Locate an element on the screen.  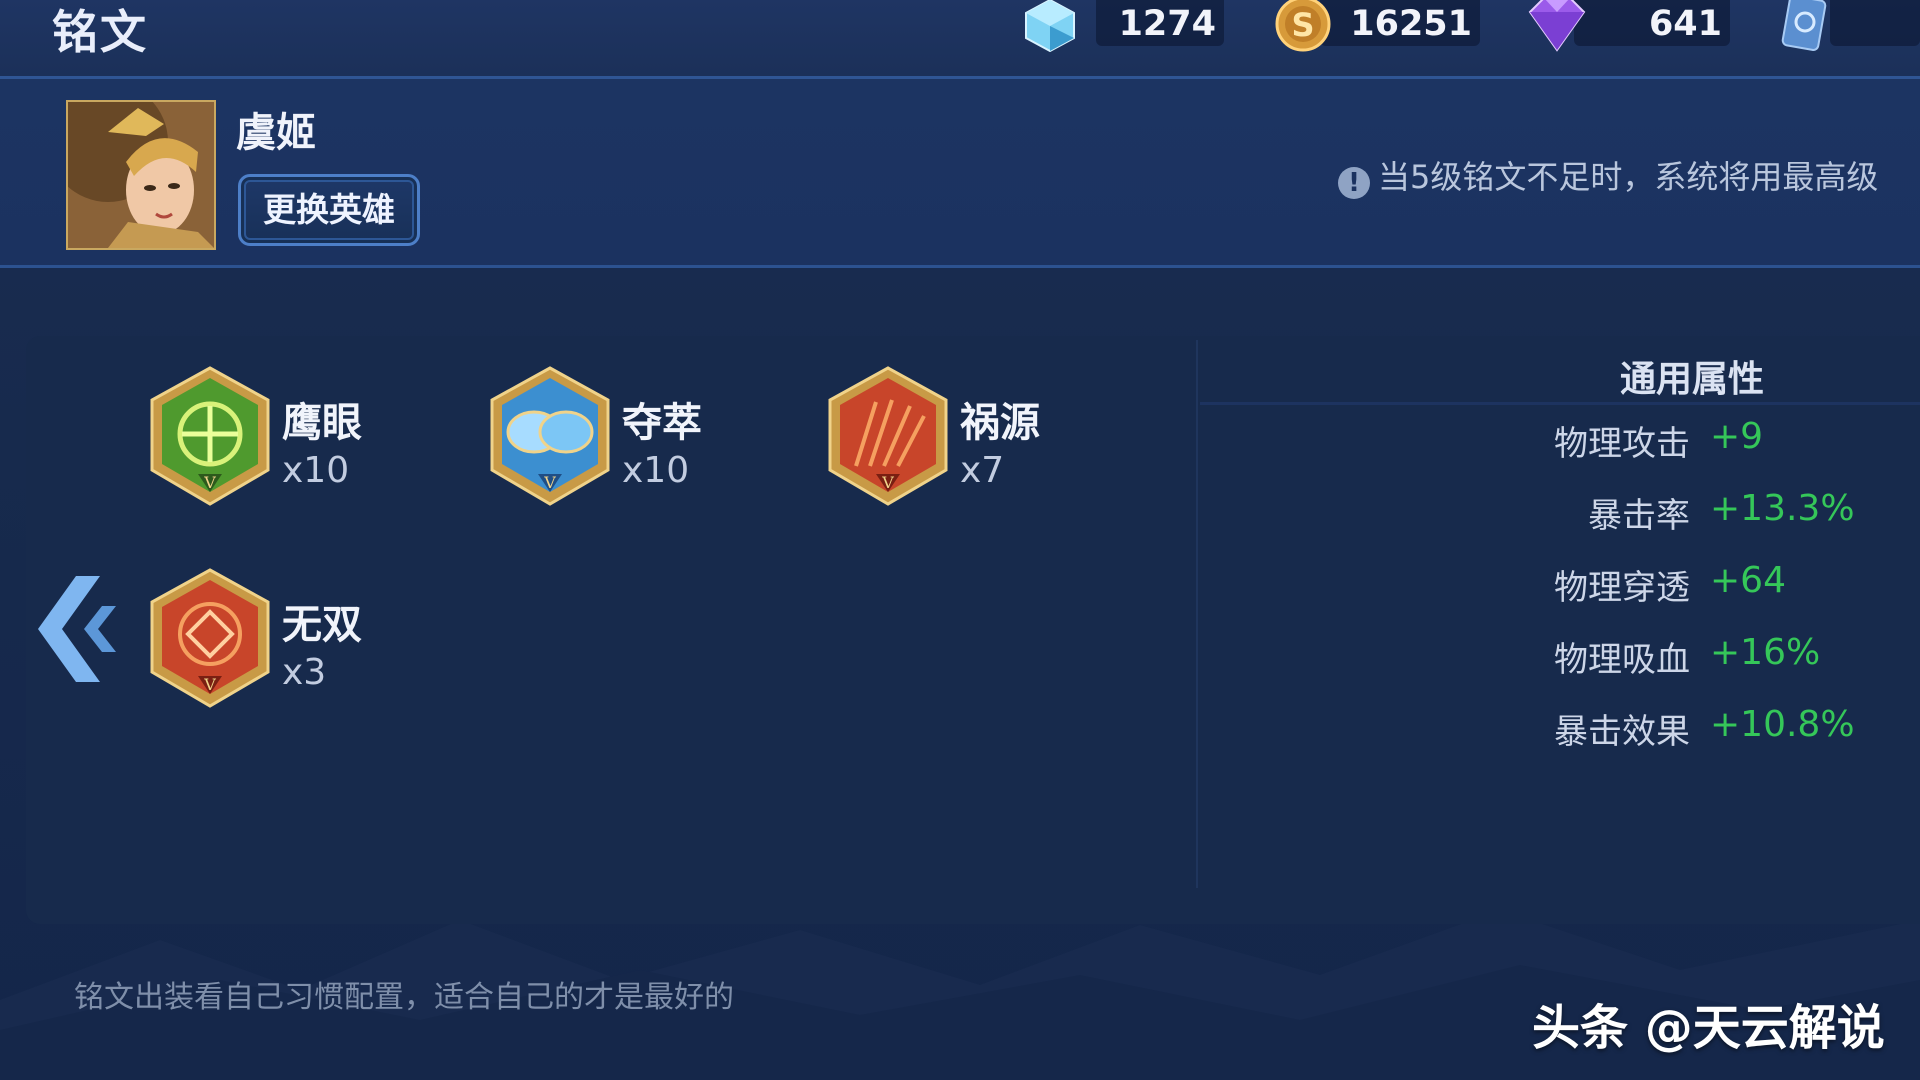
rune-name: 祸源 is located at coordinates (1000, 423).